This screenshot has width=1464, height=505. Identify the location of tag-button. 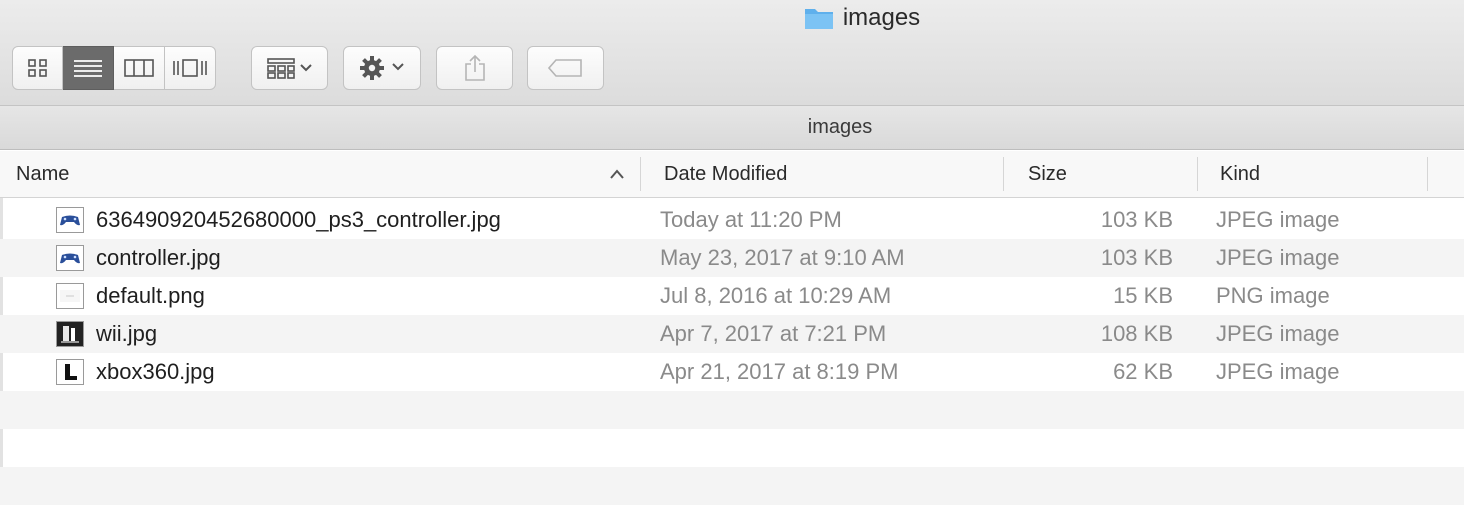
(565, 68).